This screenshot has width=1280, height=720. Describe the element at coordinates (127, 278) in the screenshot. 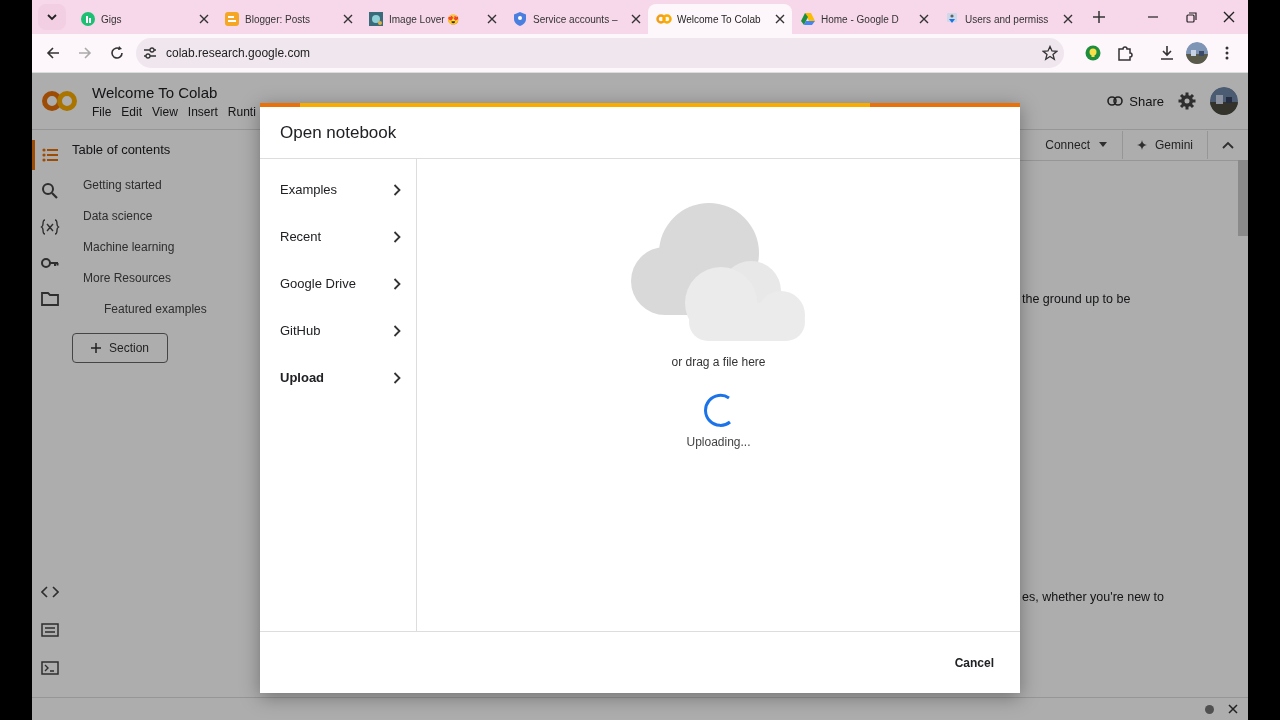

I see `toc-item: More Resources` at that location.